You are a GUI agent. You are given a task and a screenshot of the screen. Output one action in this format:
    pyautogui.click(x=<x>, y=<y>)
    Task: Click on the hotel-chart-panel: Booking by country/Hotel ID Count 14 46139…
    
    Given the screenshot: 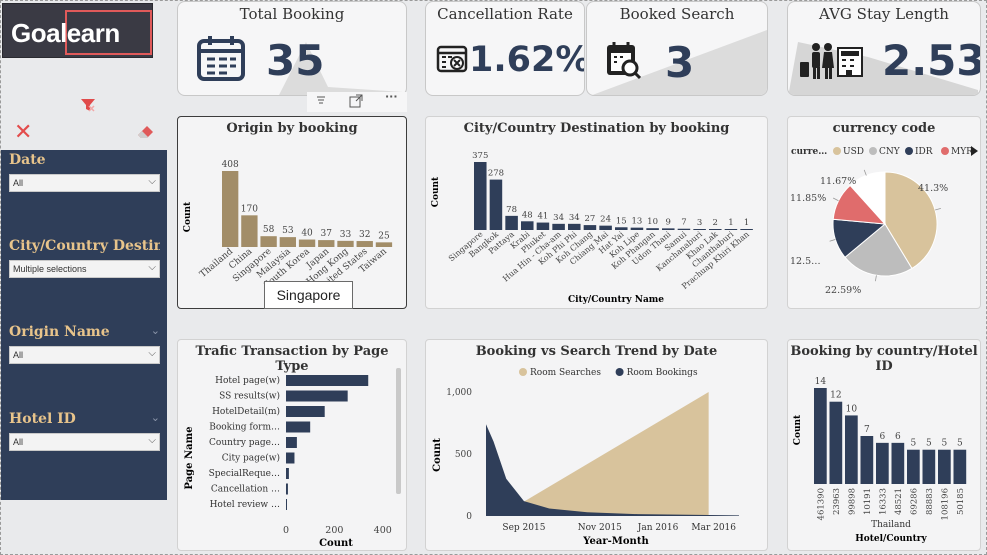 What is the action you would take?
    pyautogui.click(x=884, y=445)
    